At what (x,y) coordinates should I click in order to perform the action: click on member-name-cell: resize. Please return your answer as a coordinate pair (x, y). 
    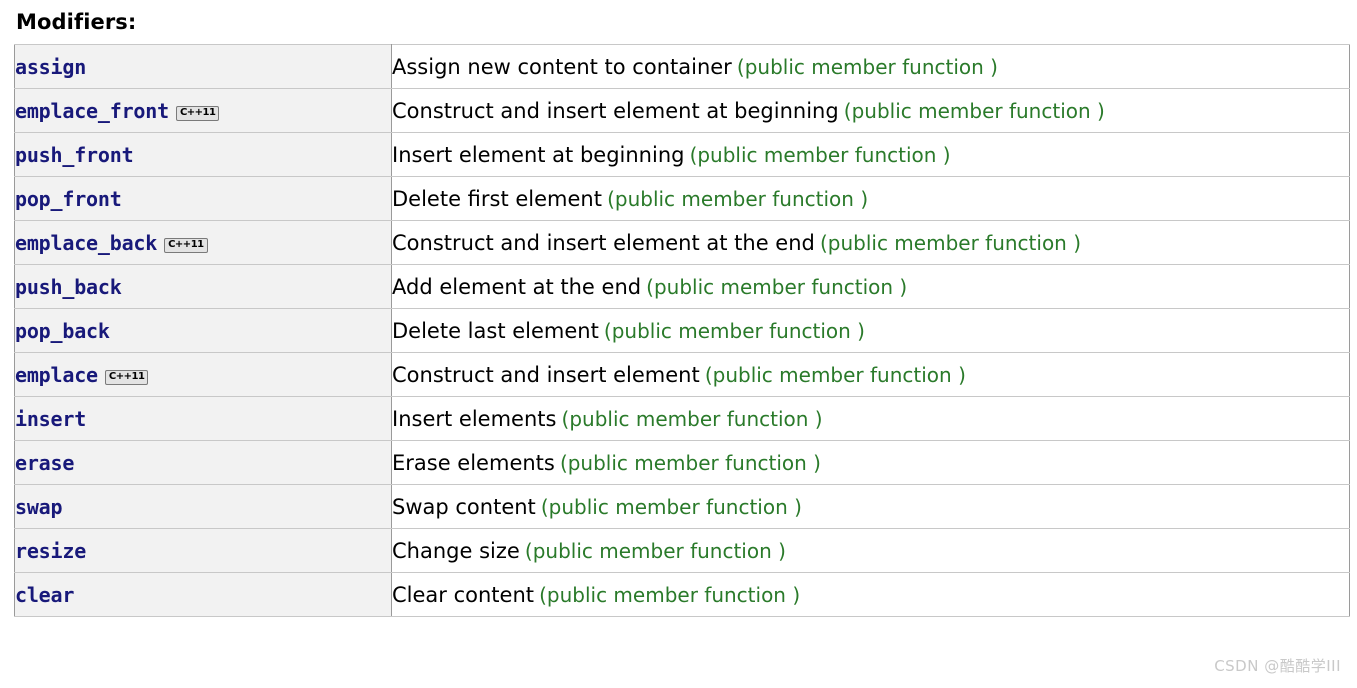
    Looking at the image, I should click on (203, 550).